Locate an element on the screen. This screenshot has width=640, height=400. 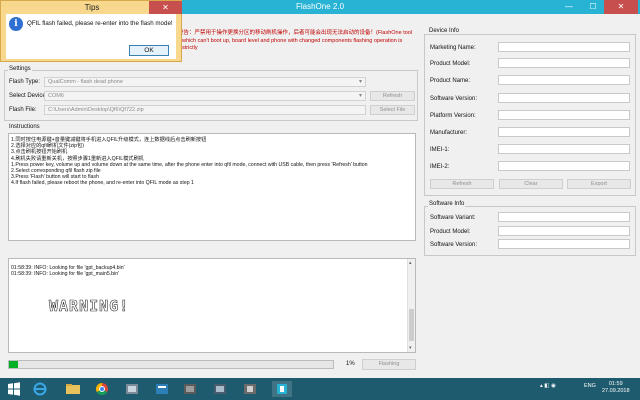
device-value: COM6 is located at coordinates (56, 96).